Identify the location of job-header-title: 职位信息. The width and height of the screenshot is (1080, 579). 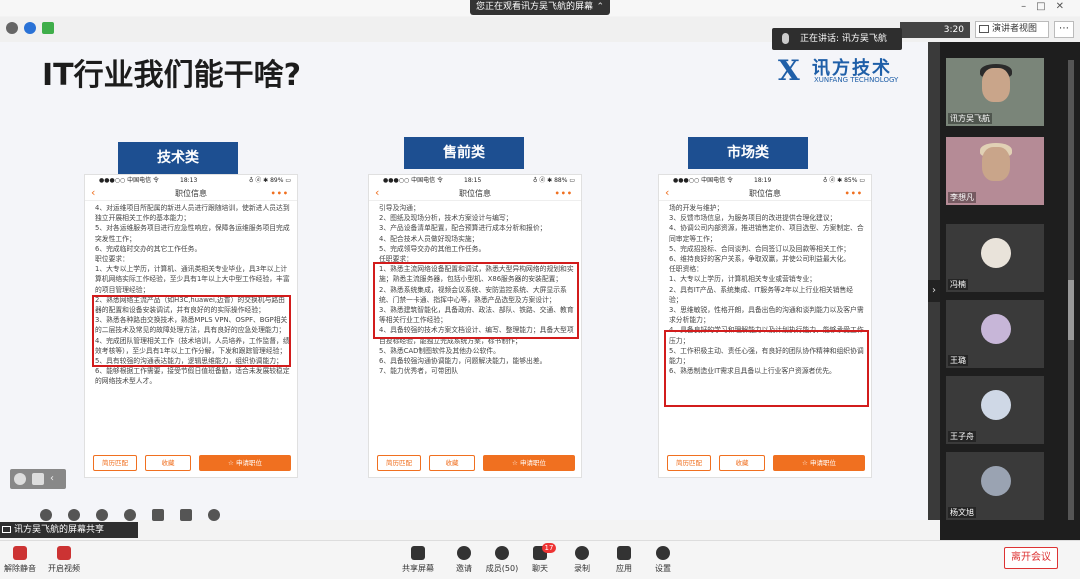
(765, 193).